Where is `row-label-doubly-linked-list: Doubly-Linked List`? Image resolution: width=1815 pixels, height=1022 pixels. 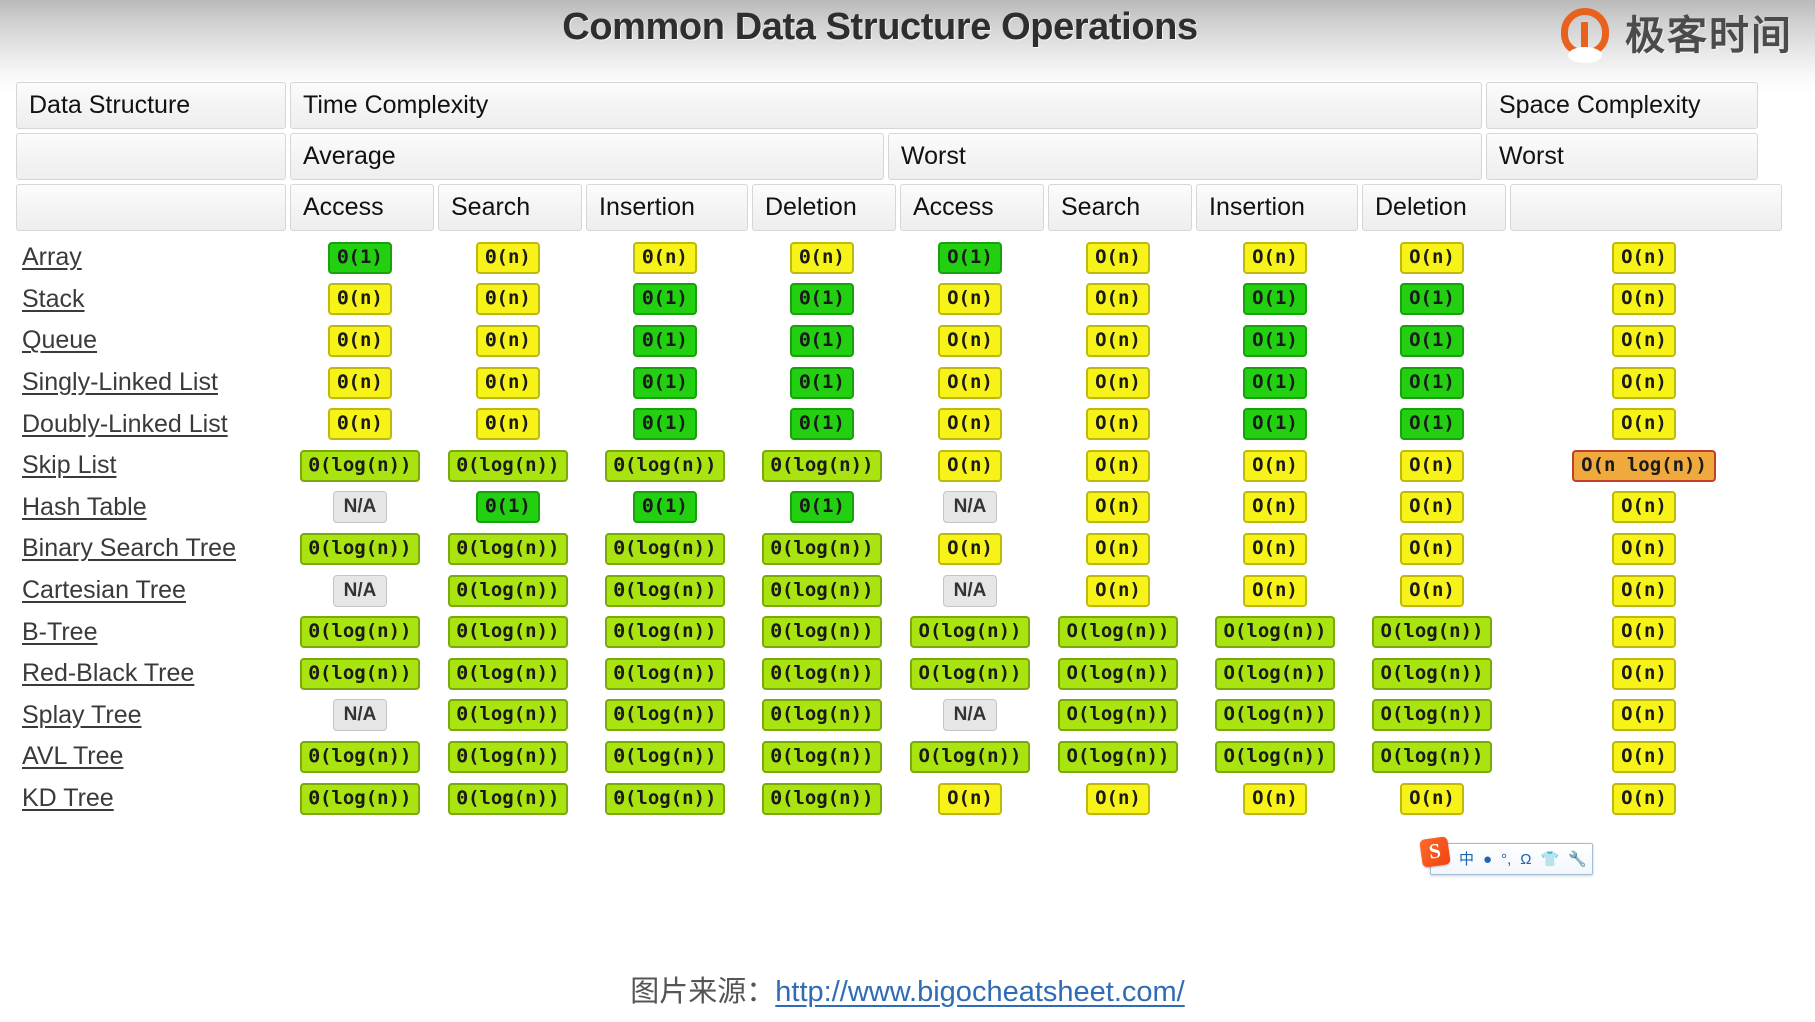 row-label-doubly-linked-list: Doubly-Linked List is located at coordinates (151, 424).